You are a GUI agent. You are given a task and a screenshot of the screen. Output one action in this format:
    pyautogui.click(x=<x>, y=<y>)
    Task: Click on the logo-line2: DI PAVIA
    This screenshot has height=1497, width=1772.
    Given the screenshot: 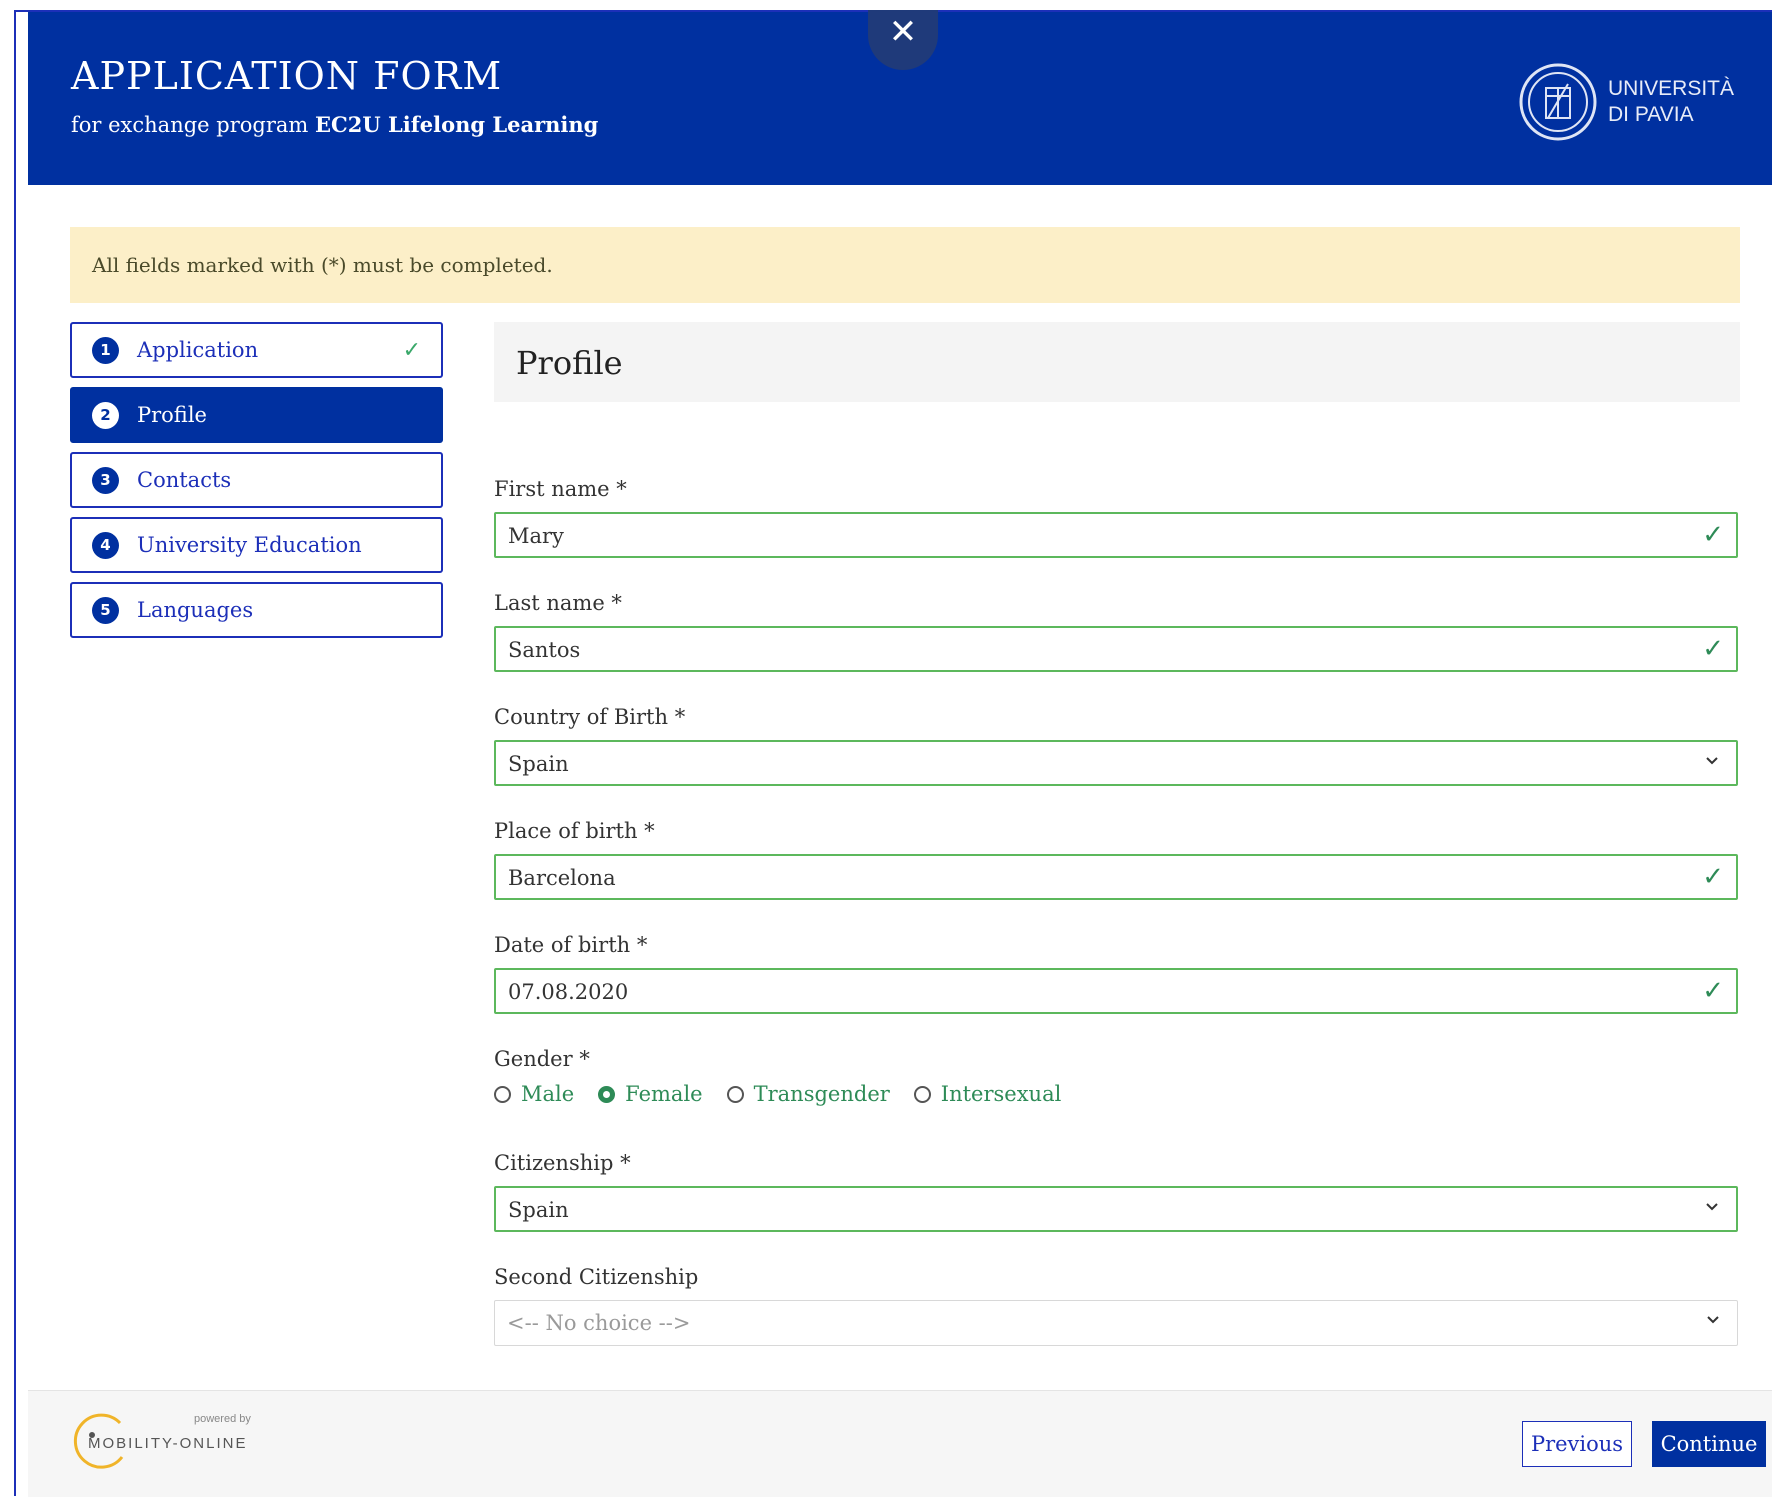 What is the action you would take?
    pyautogui.click(x=1651, y=114)
    